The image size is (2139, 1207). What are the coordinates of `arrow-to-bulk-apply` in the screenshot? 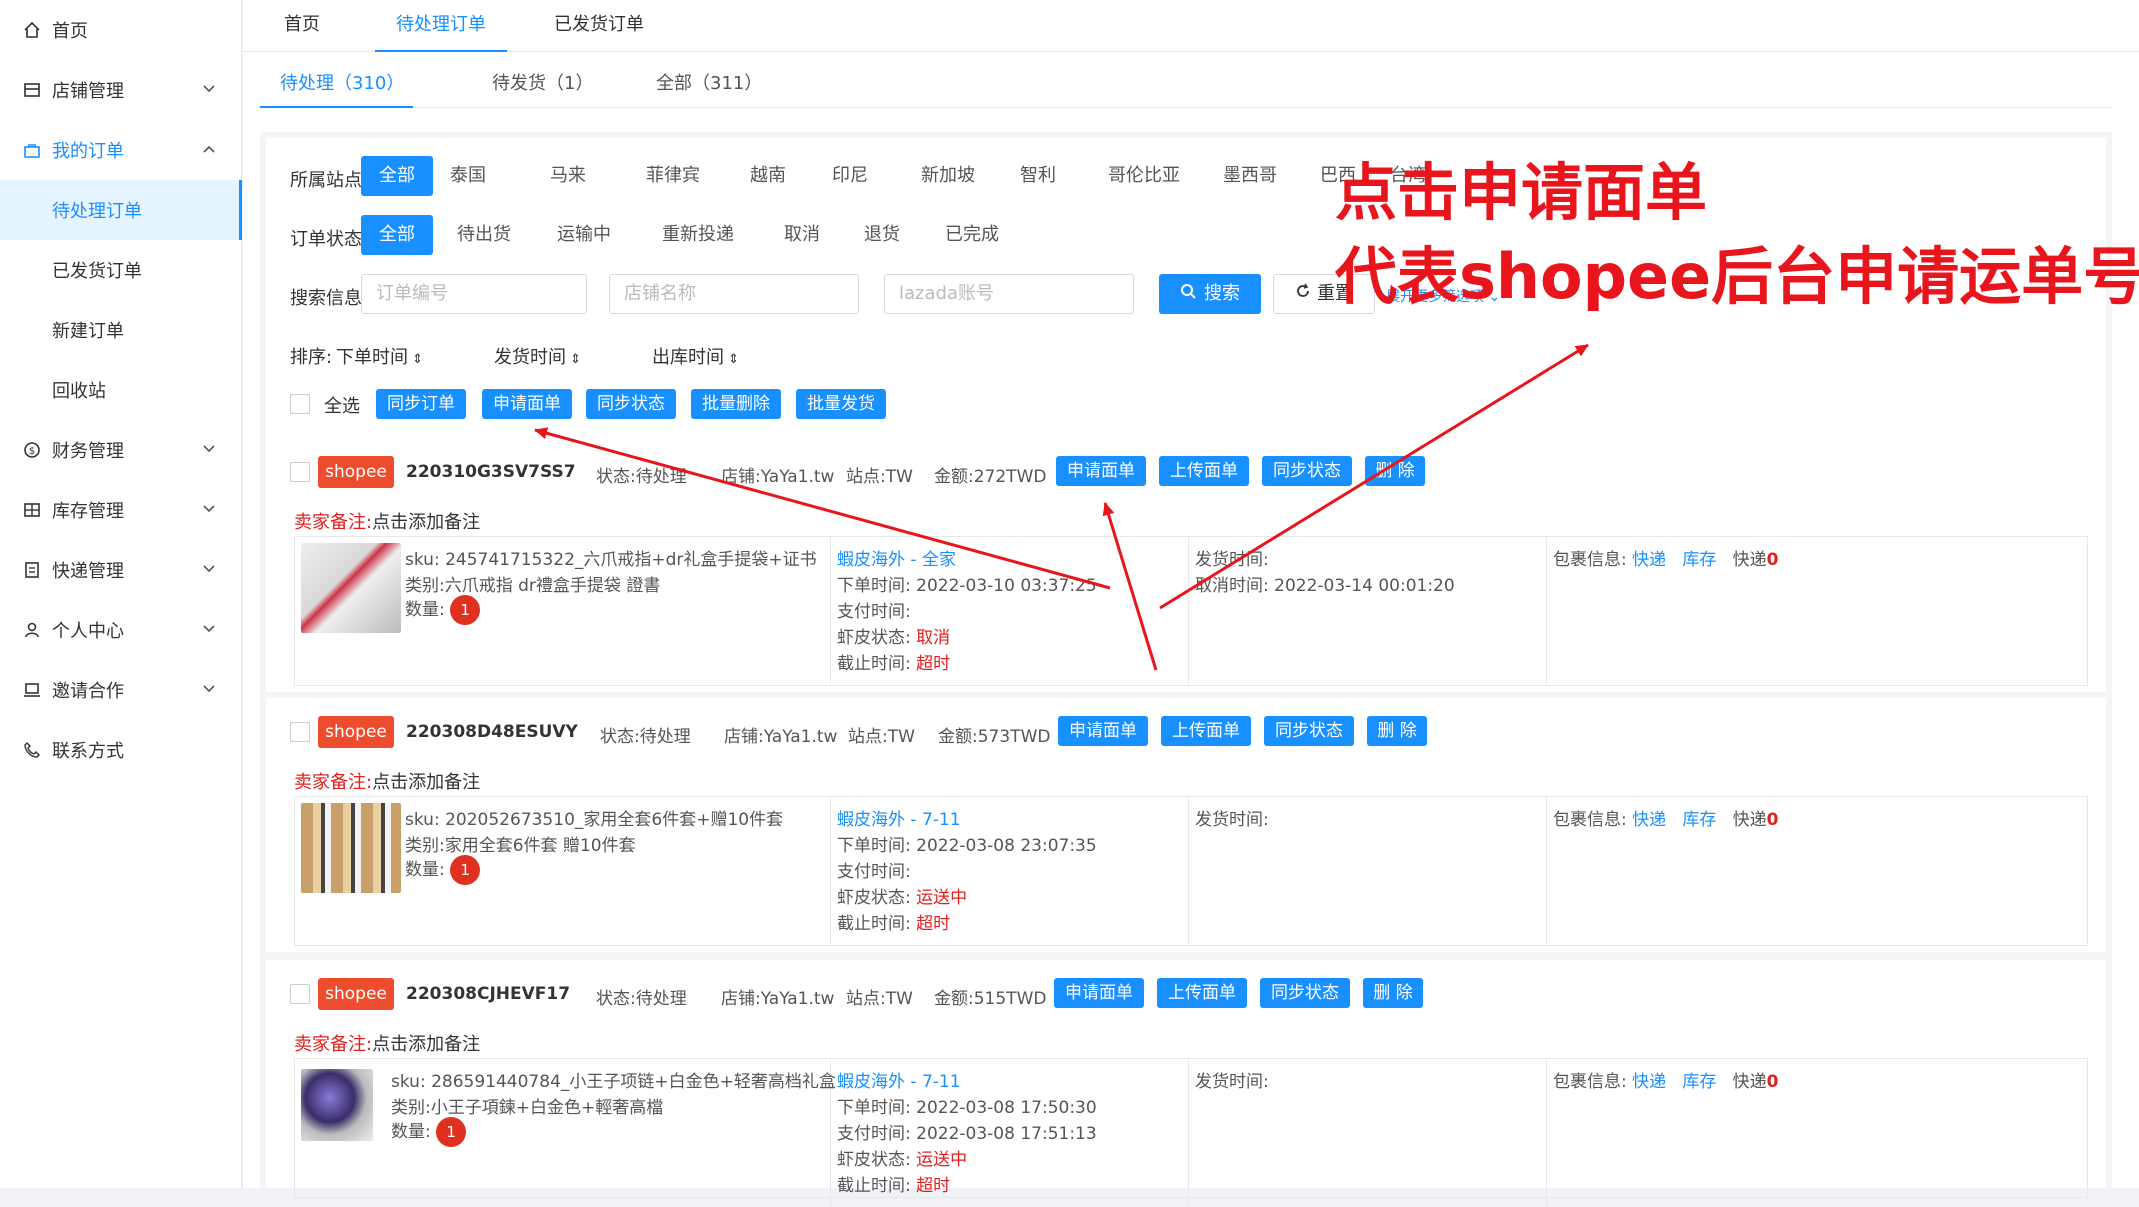 It's located at (822, 508).